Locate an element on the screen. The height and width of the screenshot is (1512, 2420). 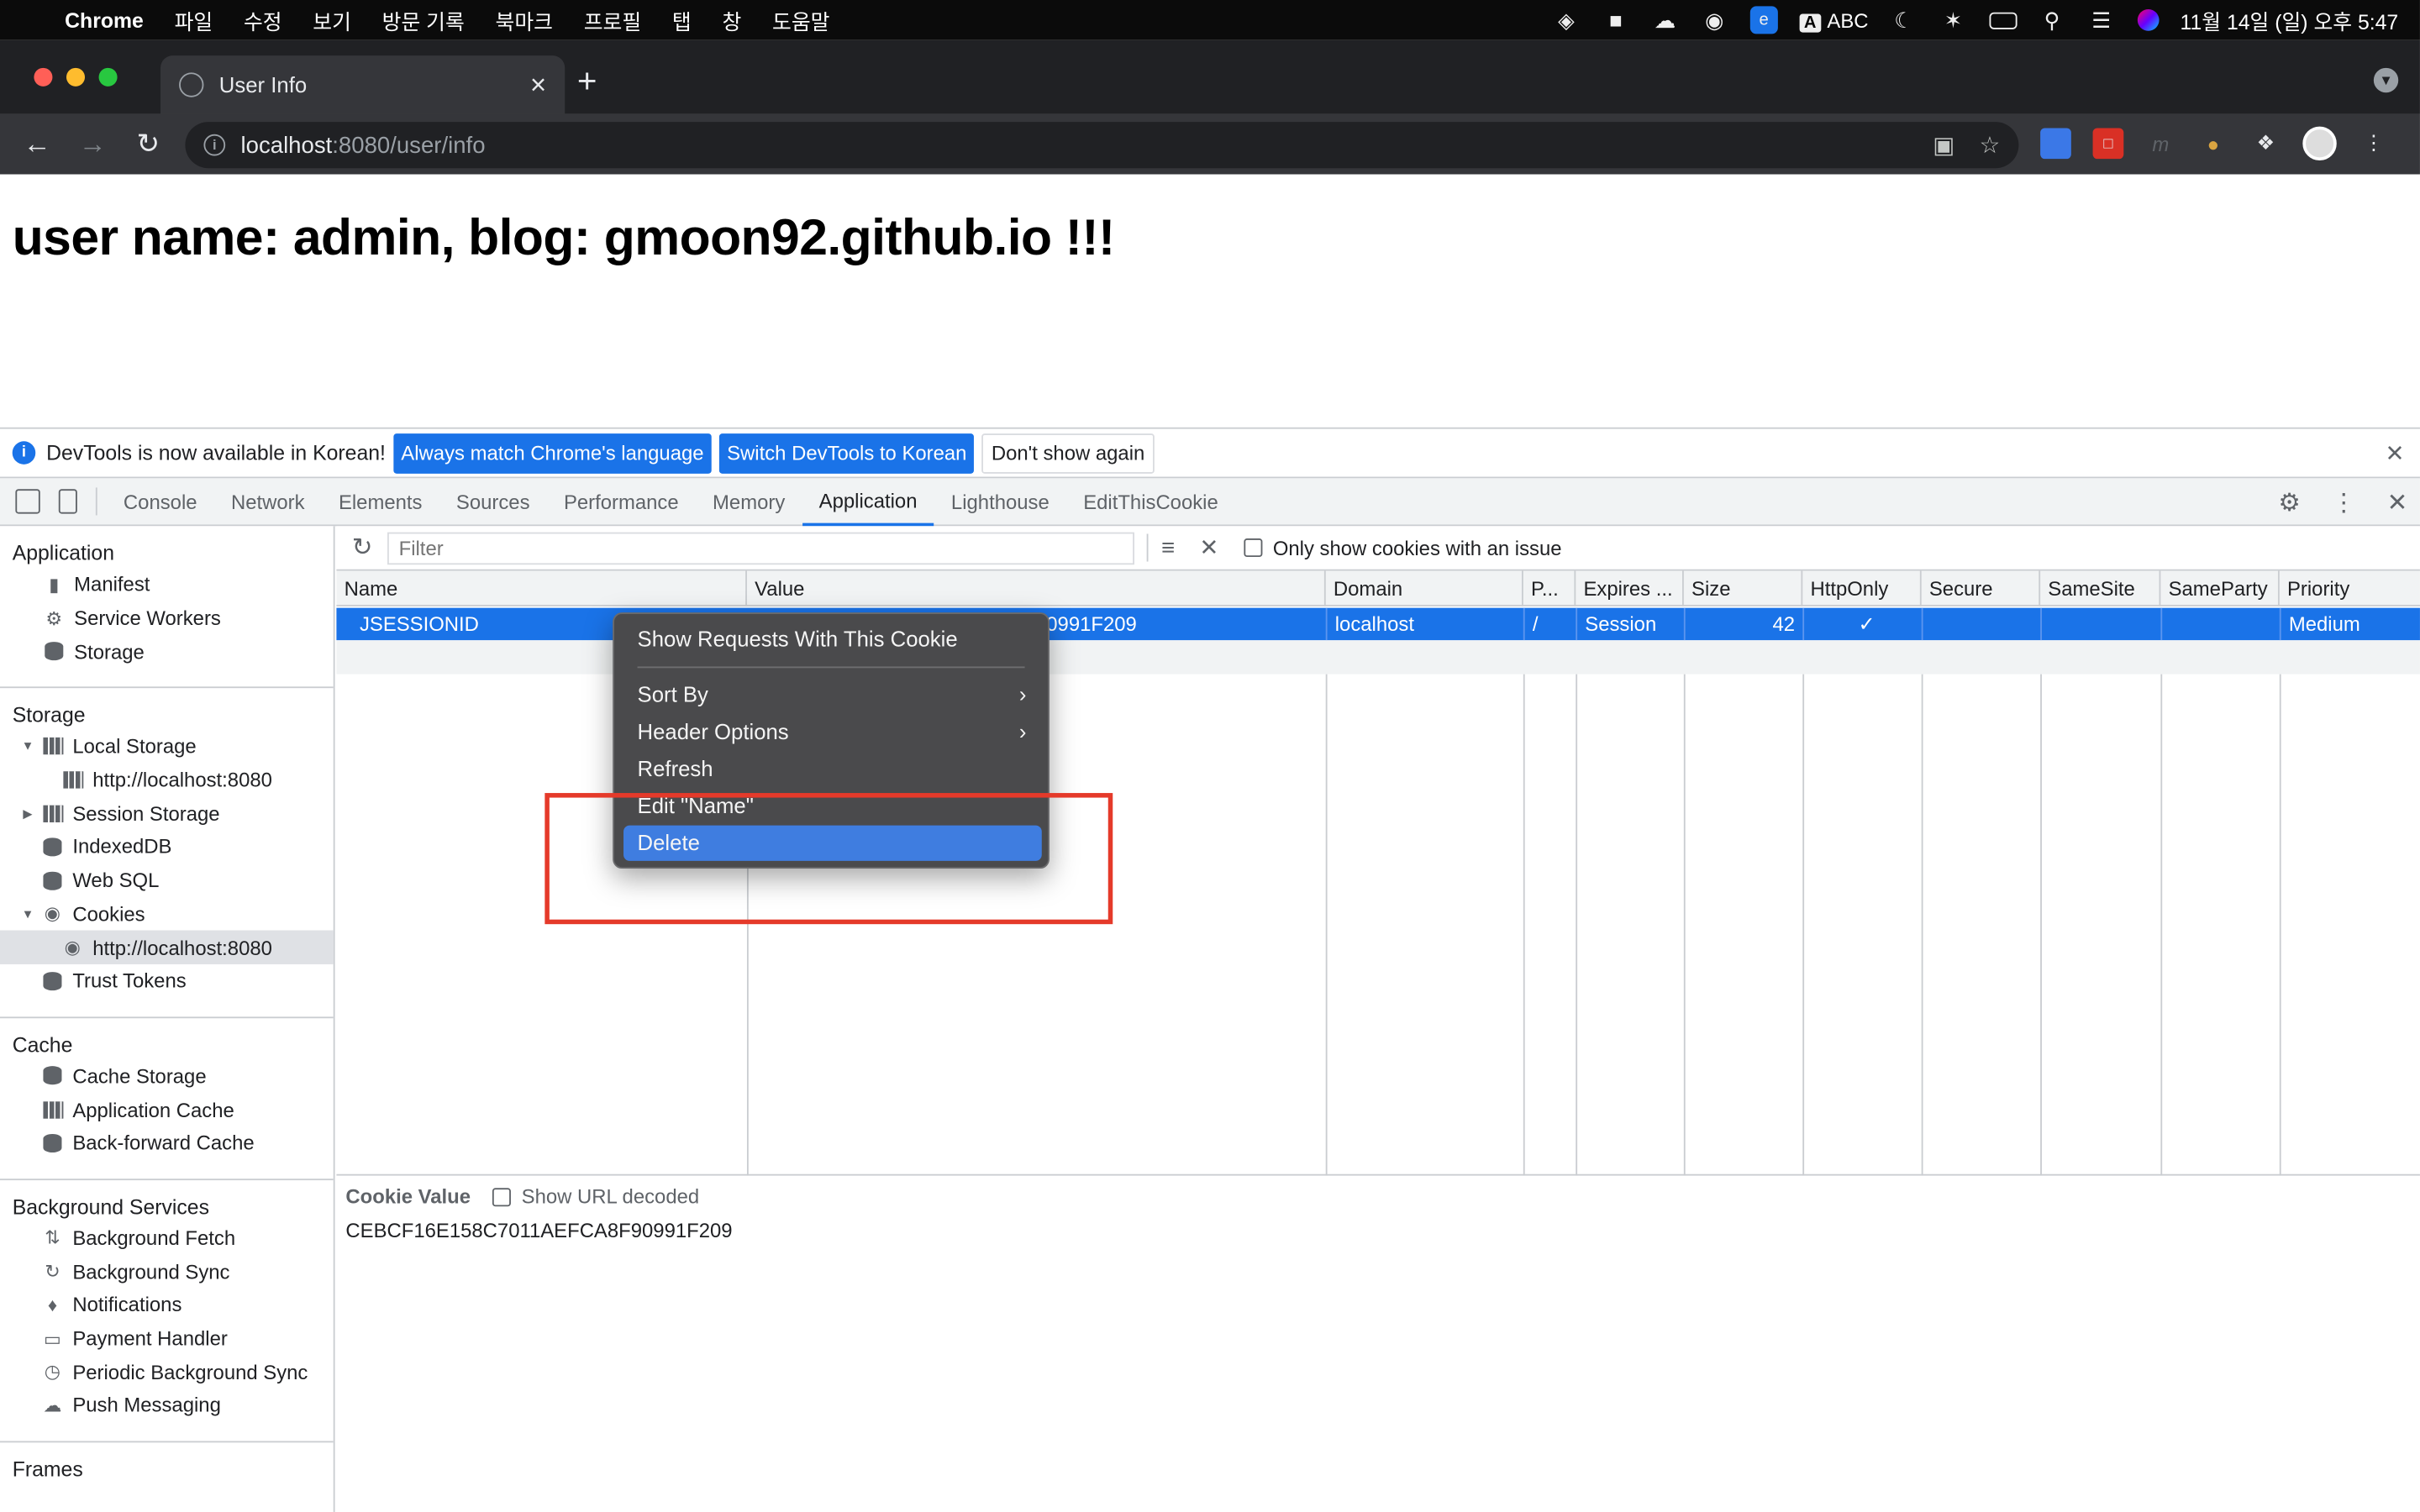
cell-size: 42 is located at coordinates (1742, 624).